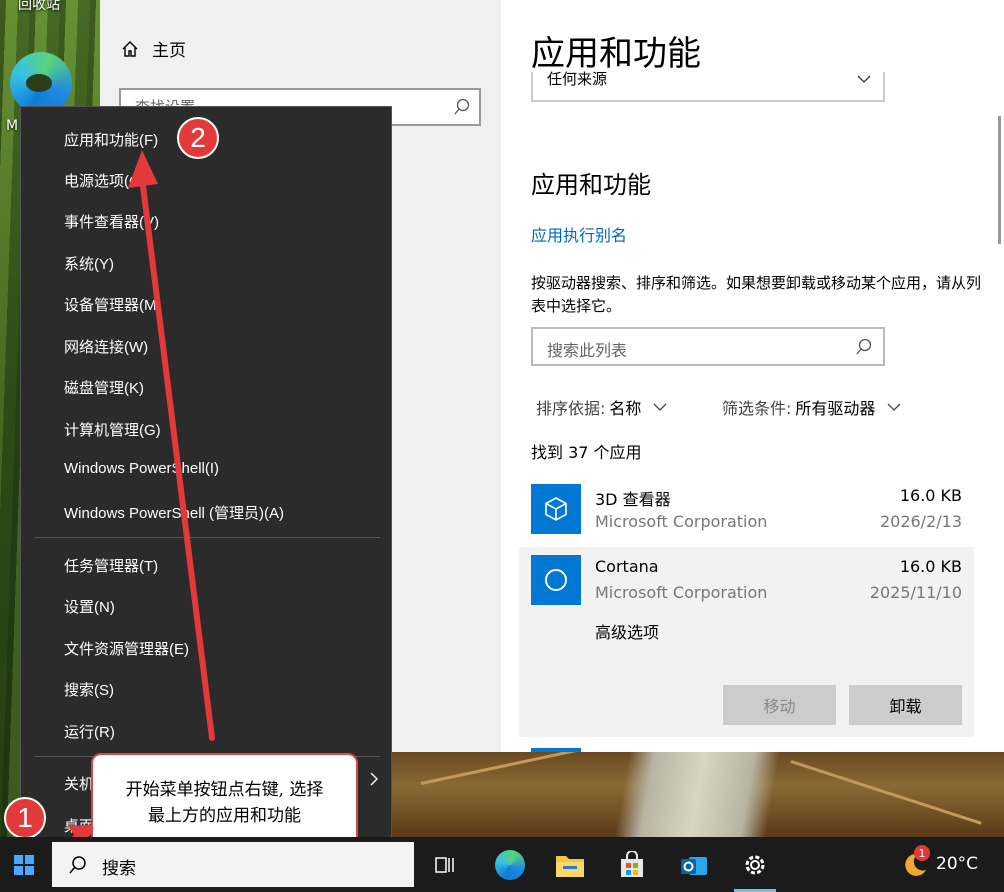 The width and height of the screenshot is (1004, 892). I want to click on edge-desktop-icon, so click(41, 83).